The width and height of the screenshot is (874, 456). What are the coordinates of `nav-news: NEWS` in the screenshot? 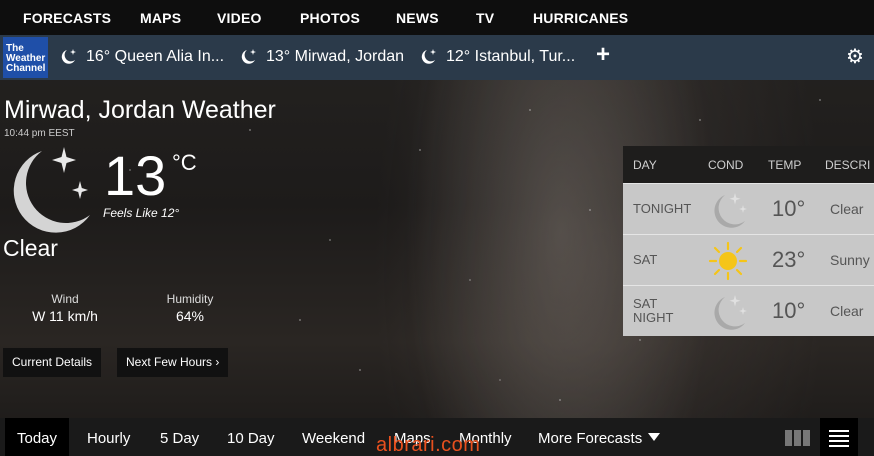 It's located at (417, 18).